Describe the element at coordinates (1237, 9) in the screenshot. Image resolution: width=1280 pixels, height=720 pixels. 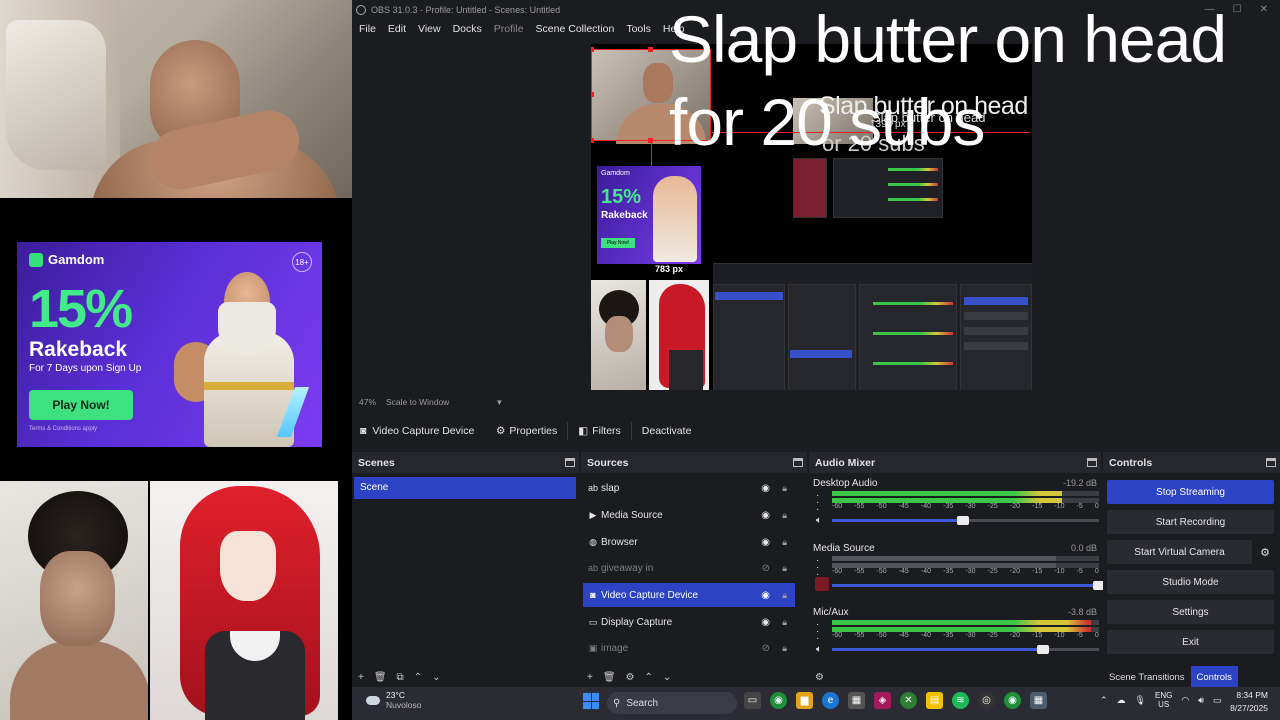
I see `maximize-icon: ☐` at that location.